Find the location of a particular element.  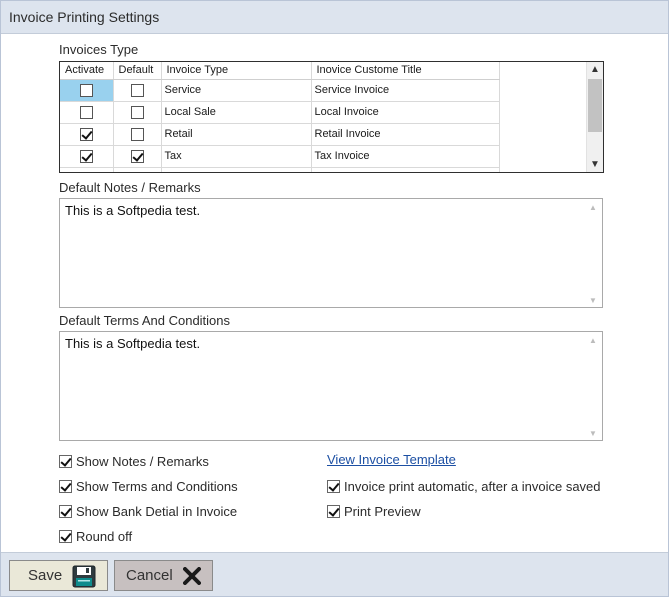

round-off-option: Round off is located at coordinates (95, 536).